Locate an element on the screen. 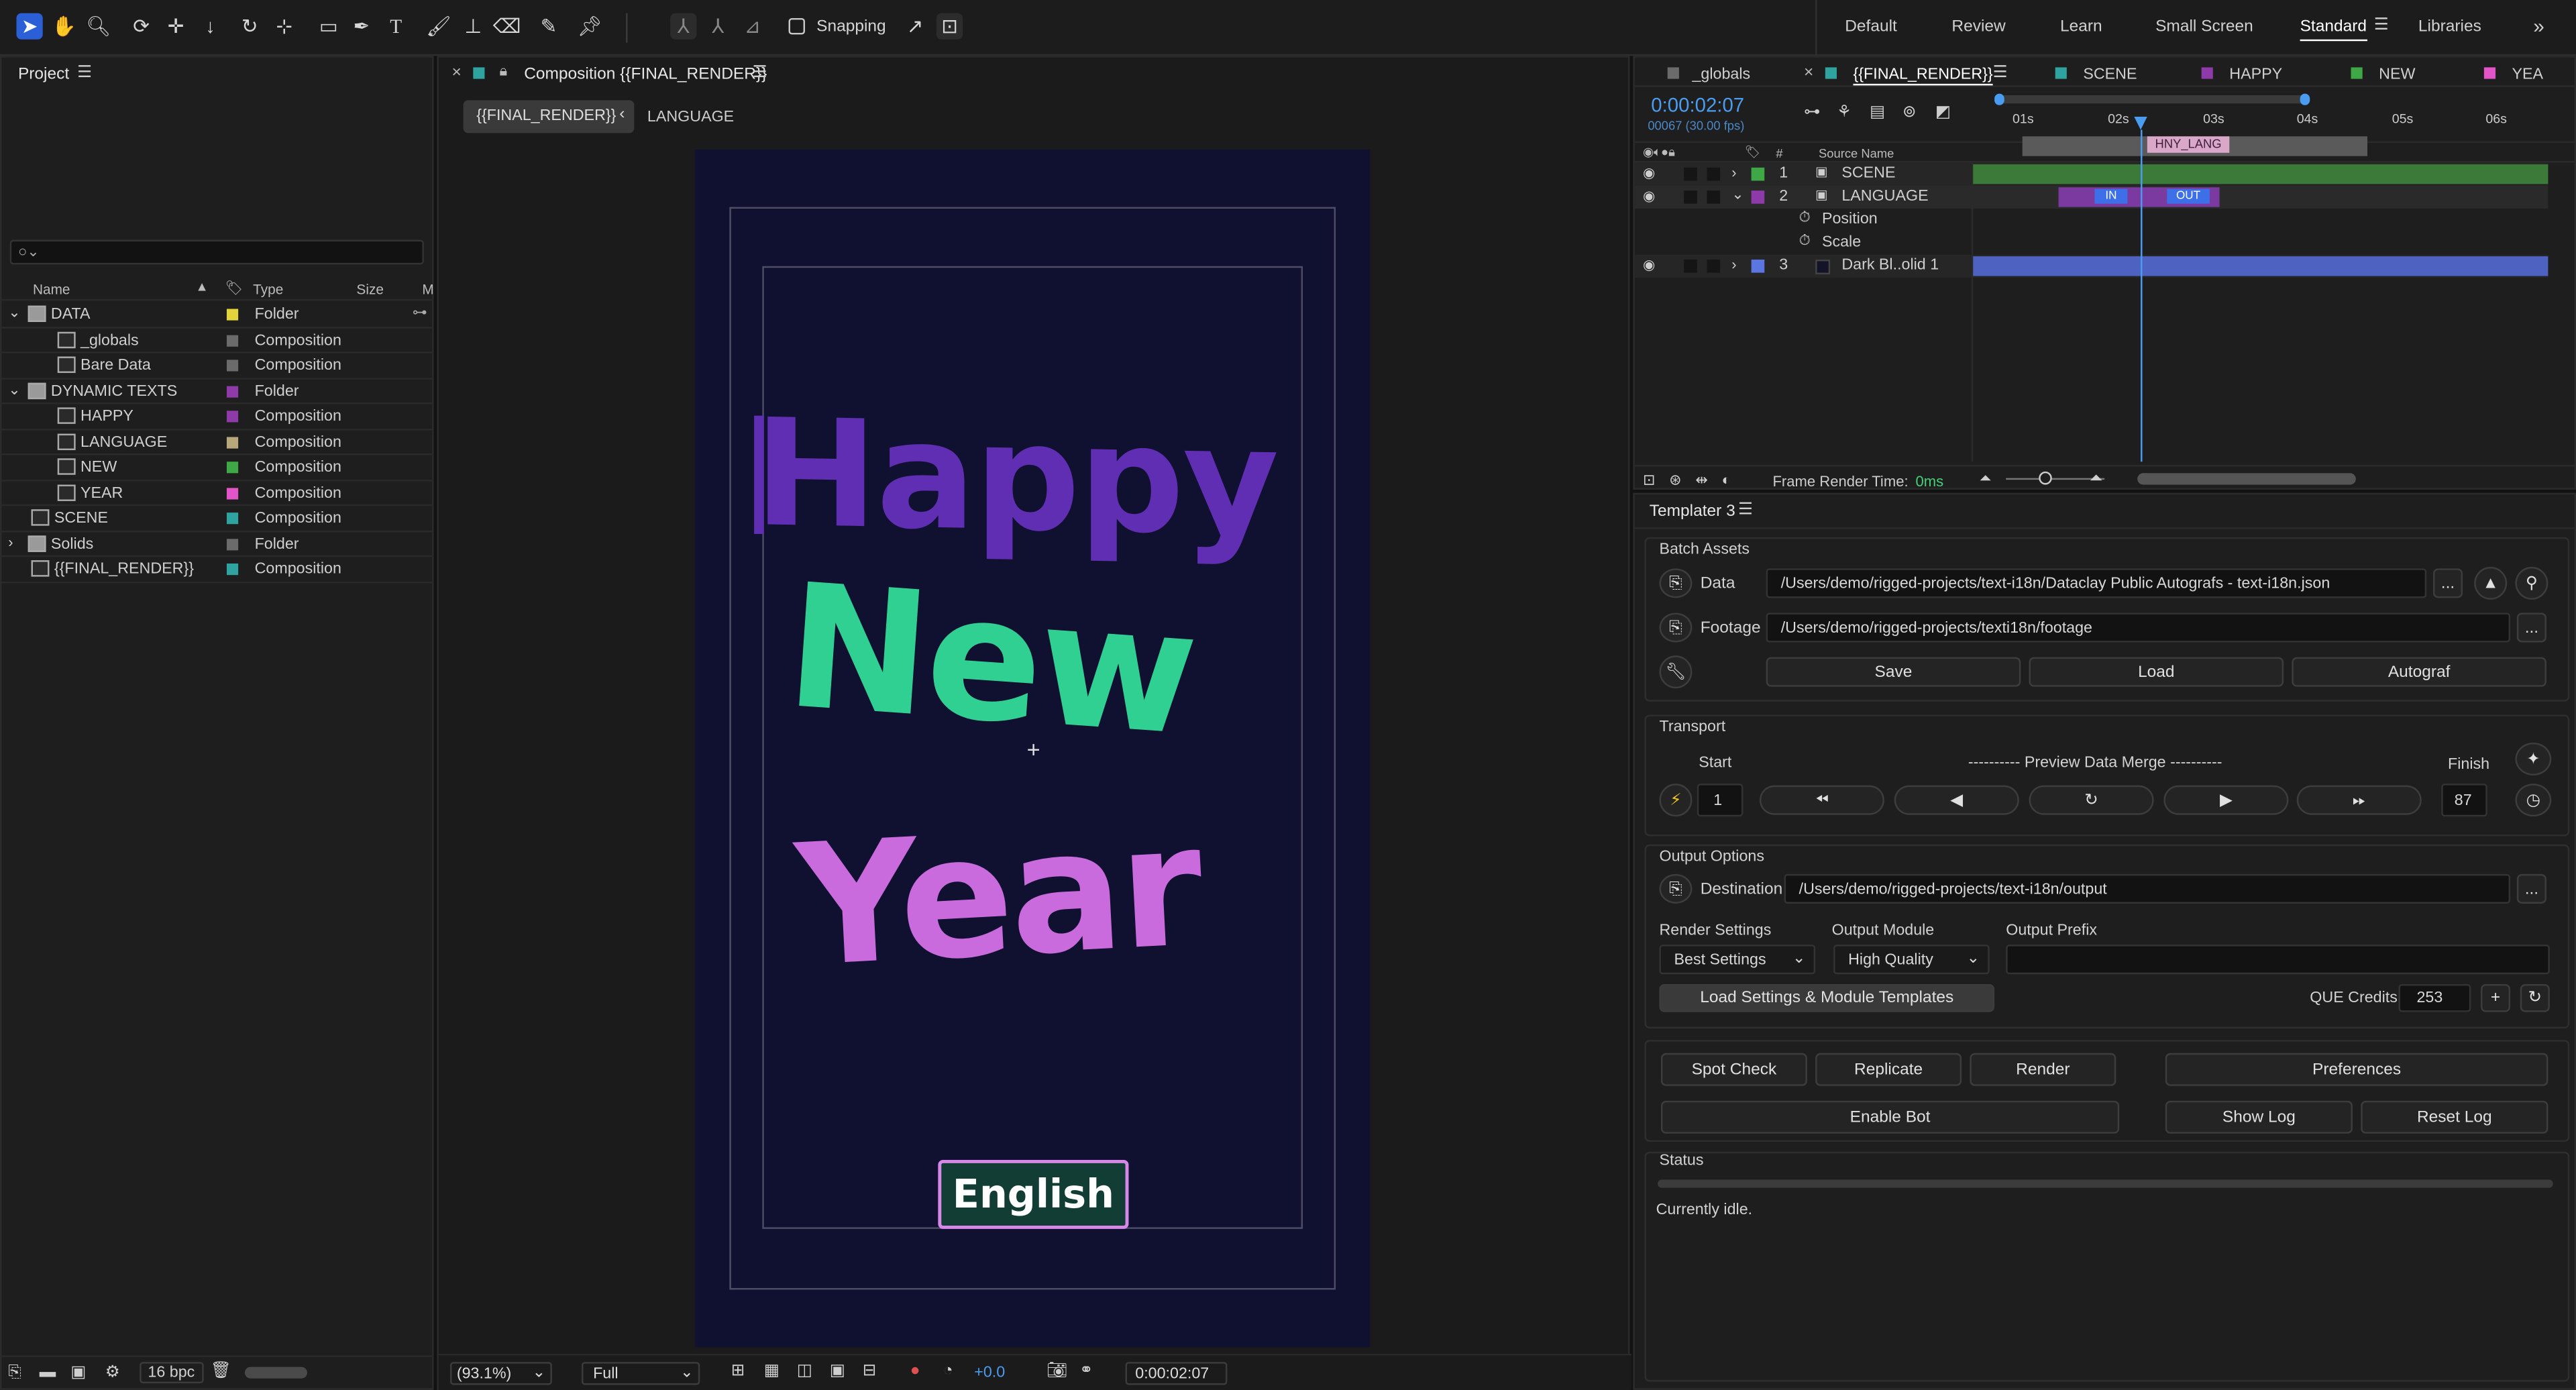 This screenshot has height=1390, width=2576. location-pin-icon: ⚲ is located at coordinates (2531, 583).